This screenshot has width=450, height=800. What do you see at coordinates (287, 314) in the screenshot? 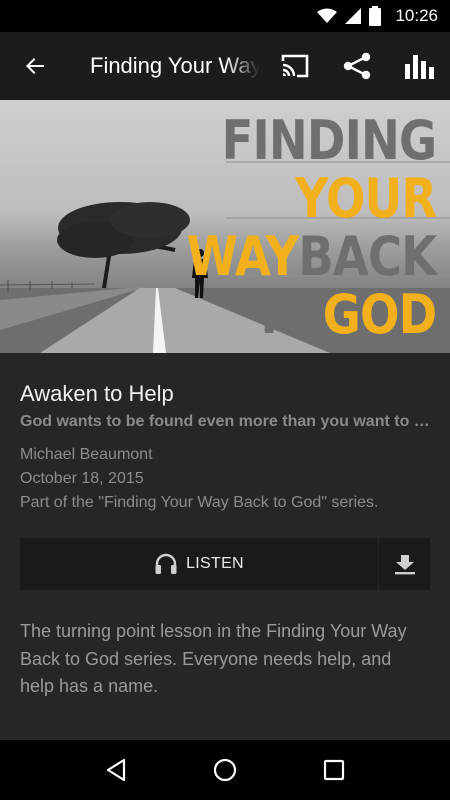
I see `artwork-word-to: TO` at bounding box center [287, 314].